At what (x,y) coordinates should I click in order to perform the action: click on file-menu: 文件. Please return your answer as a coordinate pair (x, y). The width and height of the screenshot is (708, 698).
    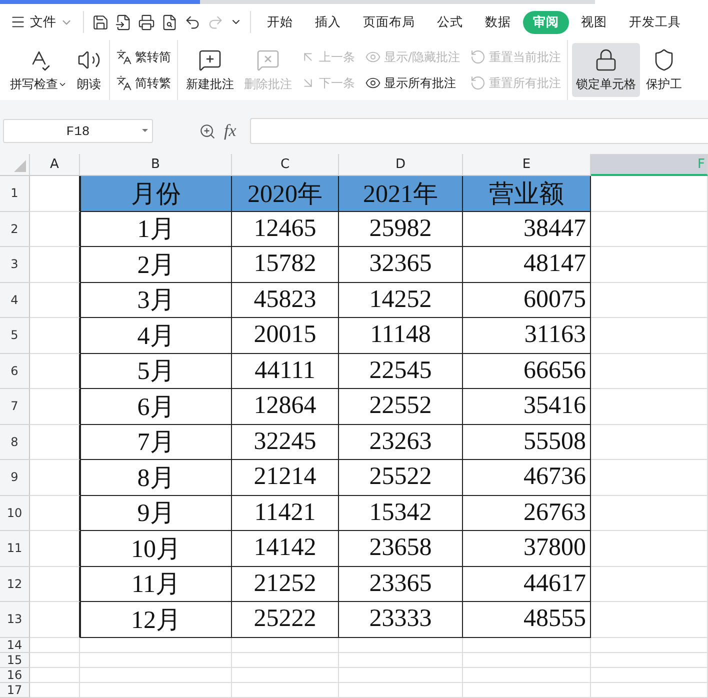
    Looking at the image, I should click on (41, 22).